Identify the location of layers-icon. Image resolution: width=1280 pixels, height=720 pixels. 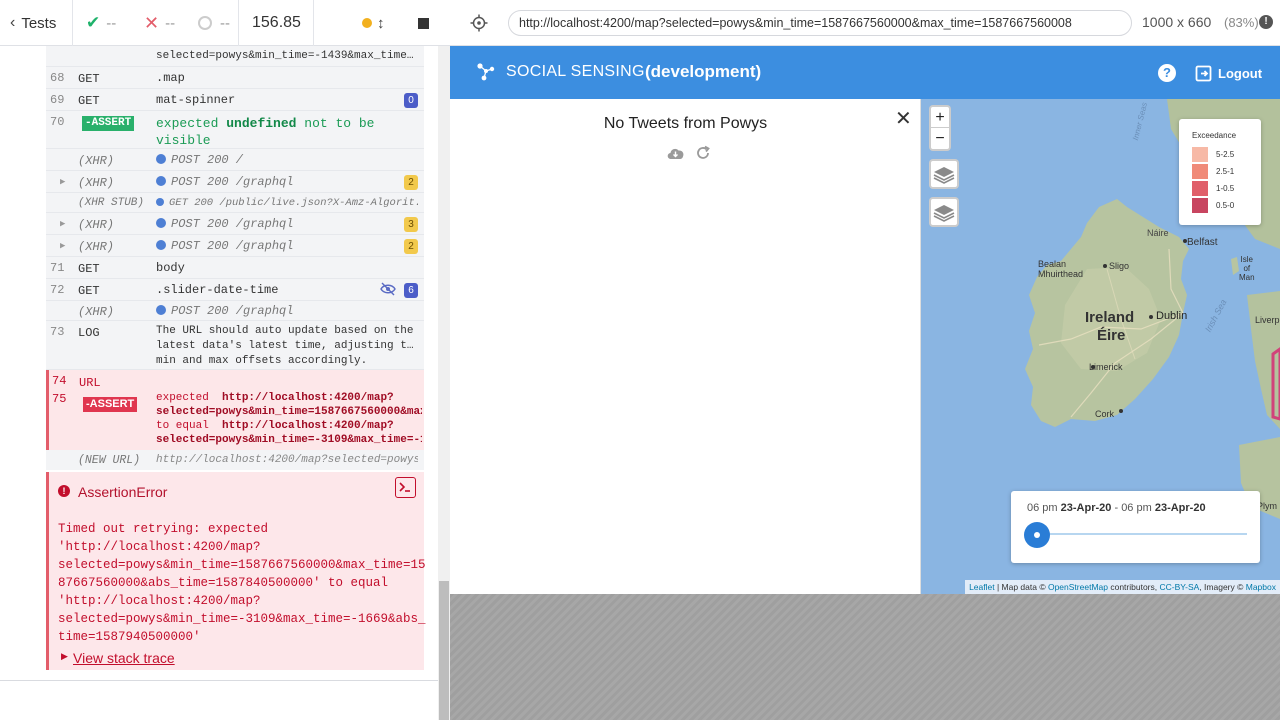
(944, 213).